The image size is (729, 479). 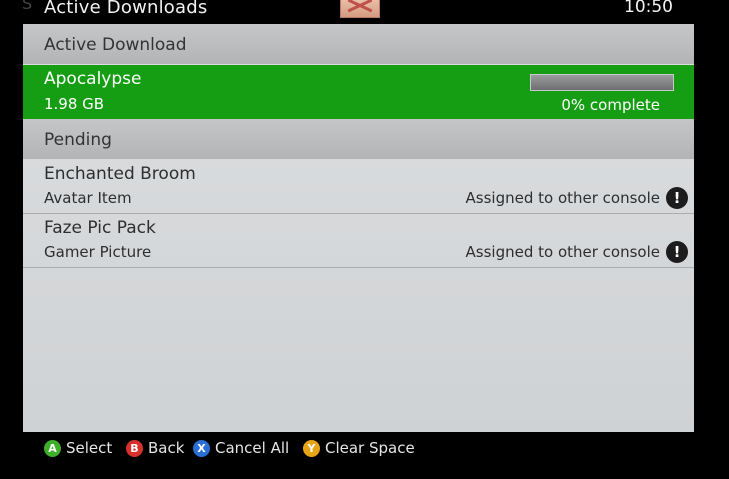 What do you see at coordinates (93, 79) in the screenshot?
I see `download-name: Apocalypse` at bounding box center [93, 79].